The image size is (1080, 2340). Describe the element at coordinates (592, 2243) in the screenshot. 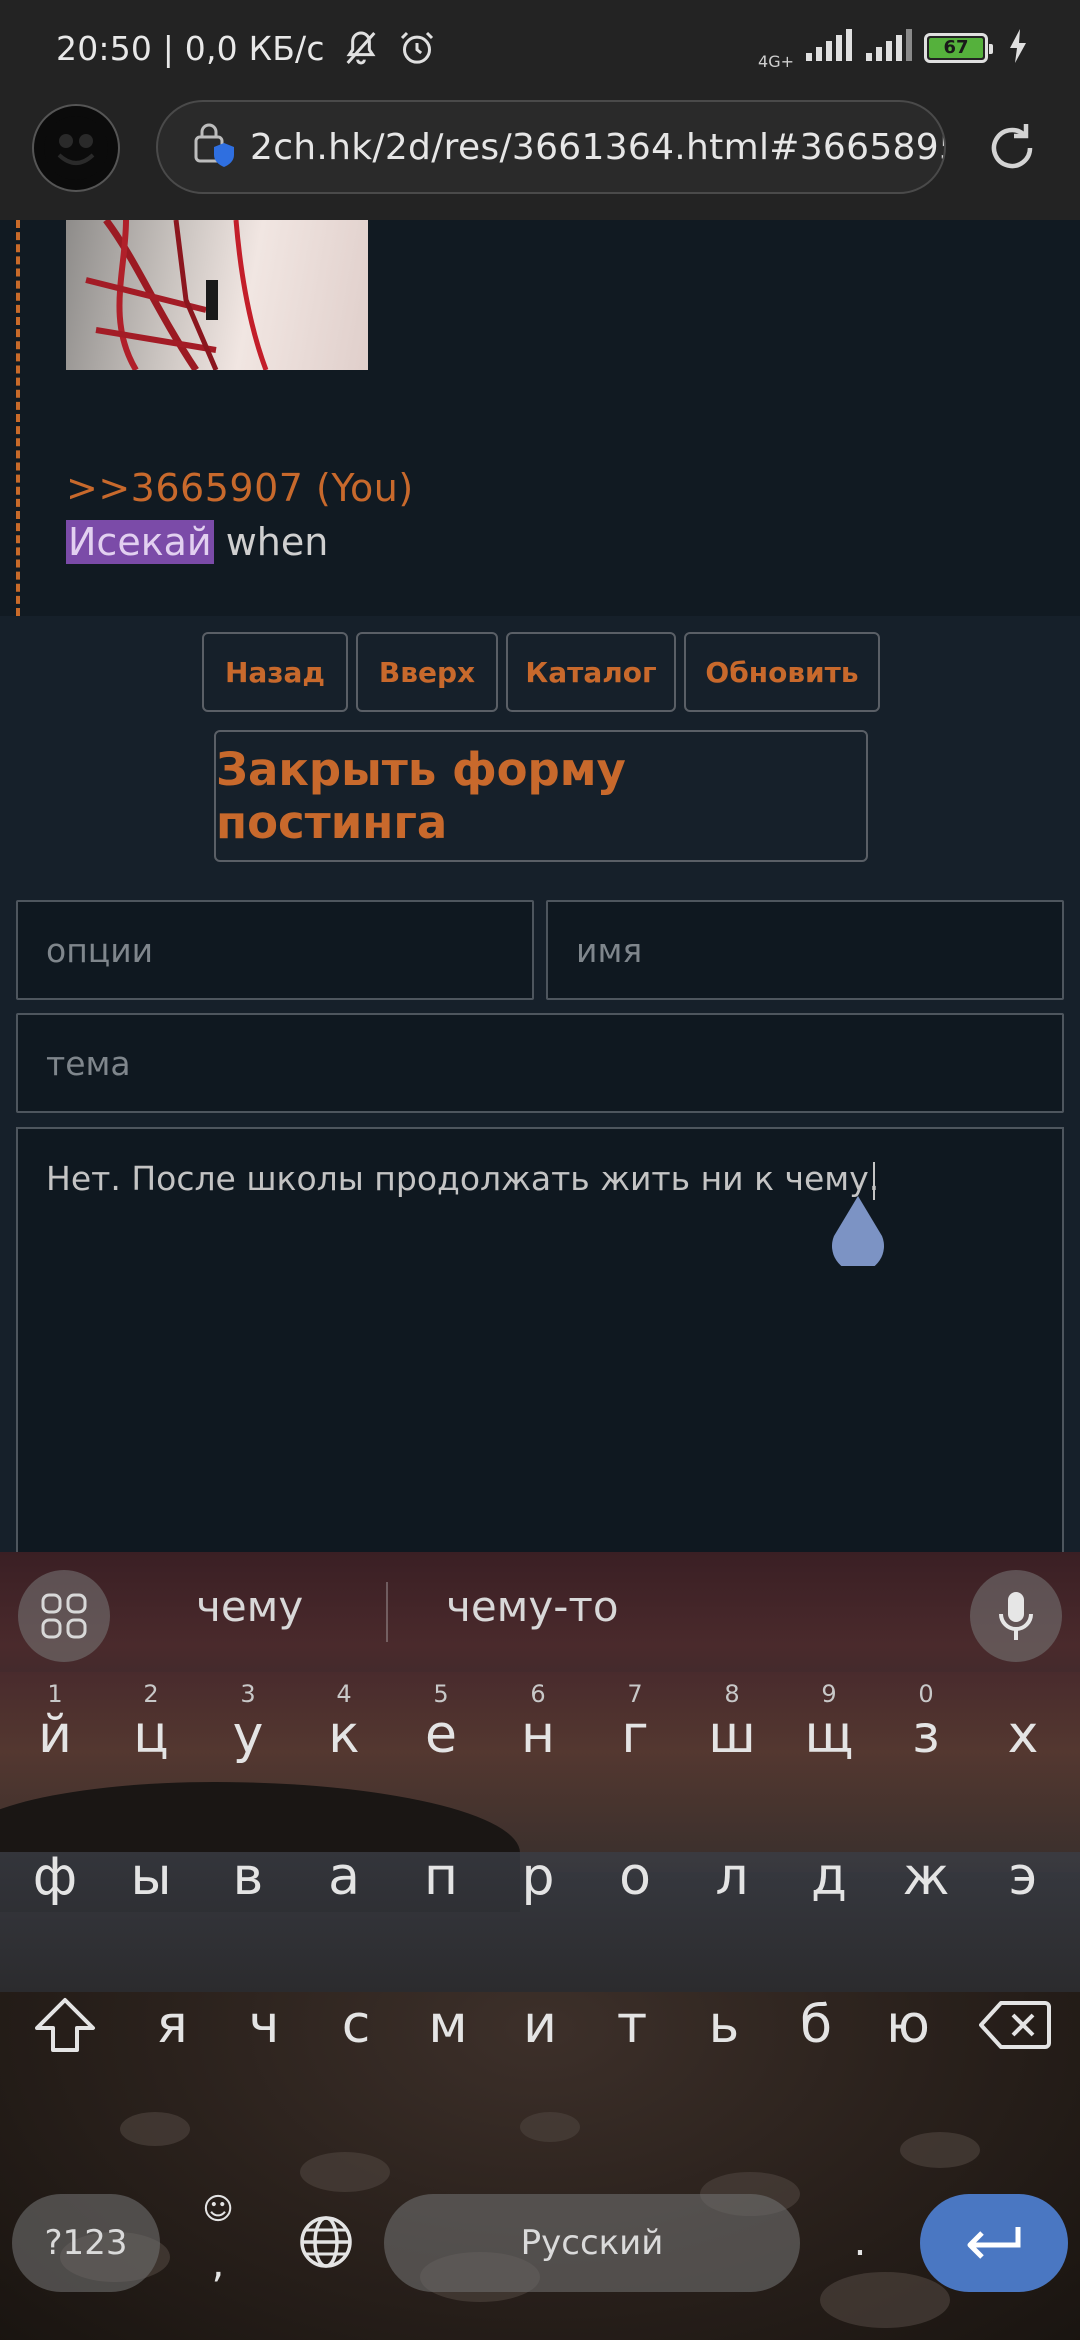

I see `space-key: Русский` at that location.